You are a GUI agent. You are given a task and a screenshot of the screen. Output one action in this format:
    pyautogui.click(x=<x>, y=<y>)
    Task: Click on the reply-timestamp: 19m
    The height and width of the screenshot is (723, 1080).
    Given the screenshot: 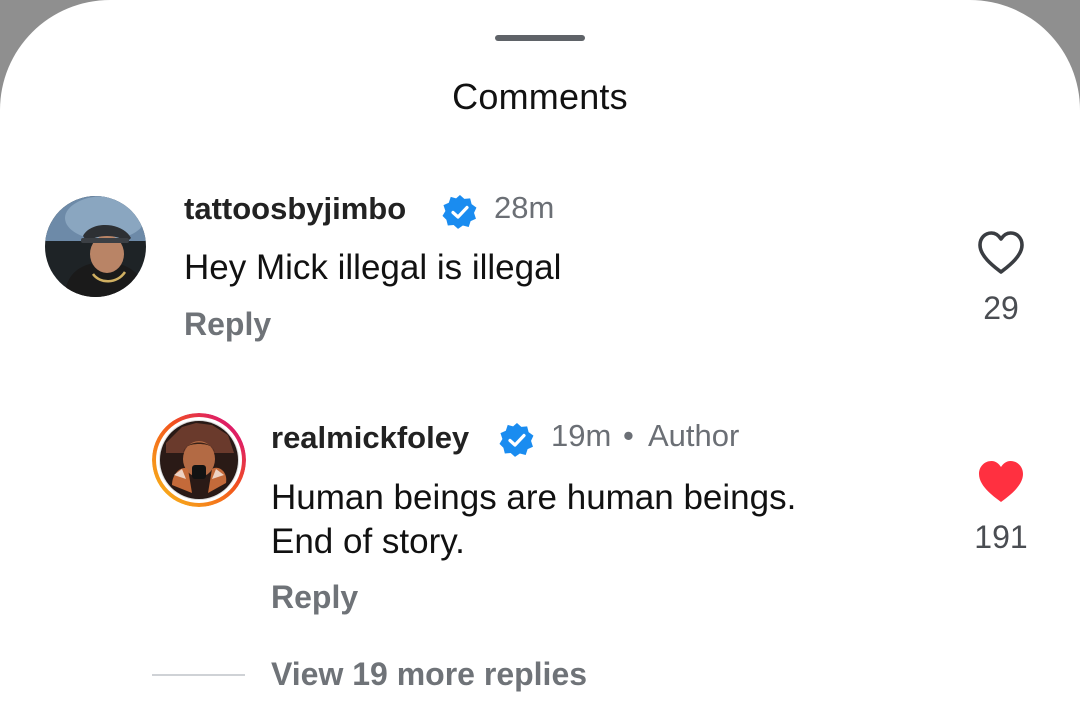 What is the action you would take?
    pyautogui.click(x=581, y=435)
    